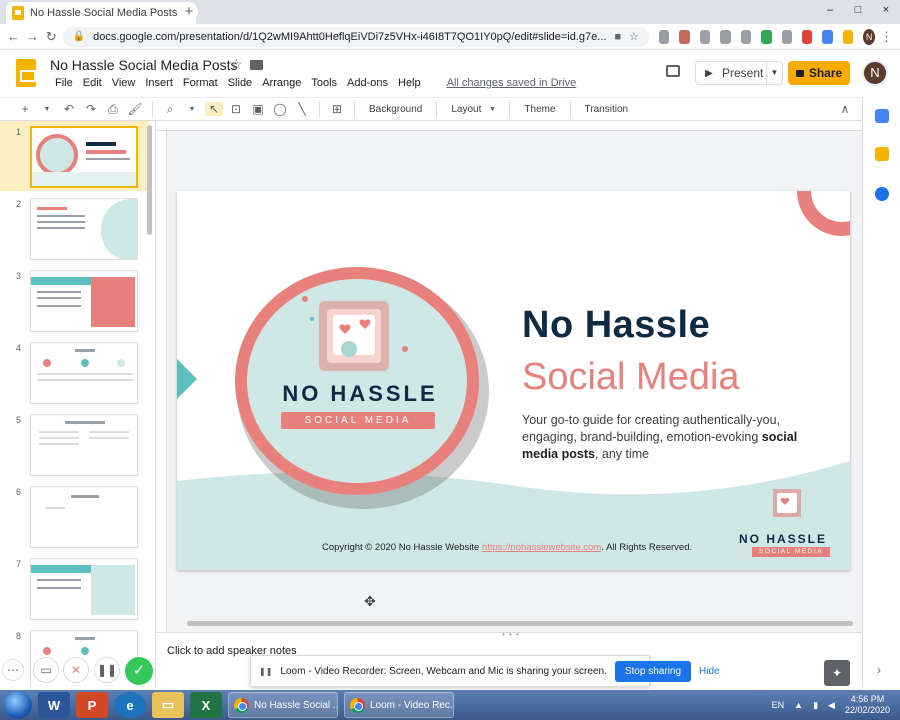 The width and height of the screenshot is (900, 720). What do you see at coordinates (13, 670) in the screenshot?
I see `loom-more-icon: ⋯` at bounding box center [13, 670].